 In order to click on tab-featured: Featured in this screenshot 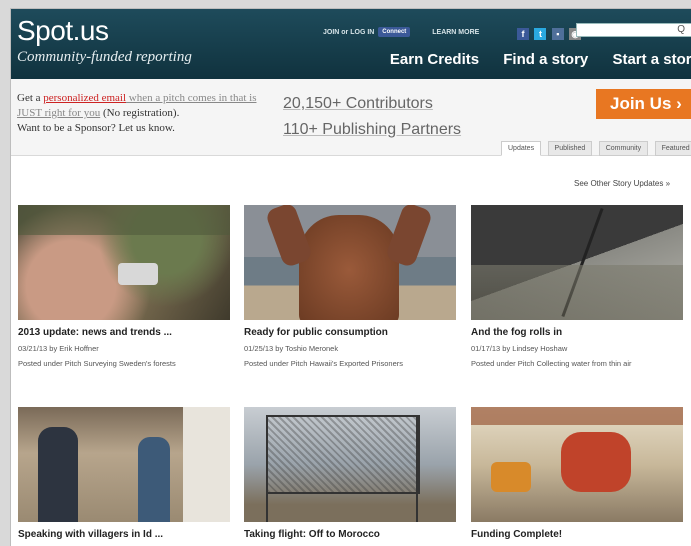, I will do `click(672, 148)`.